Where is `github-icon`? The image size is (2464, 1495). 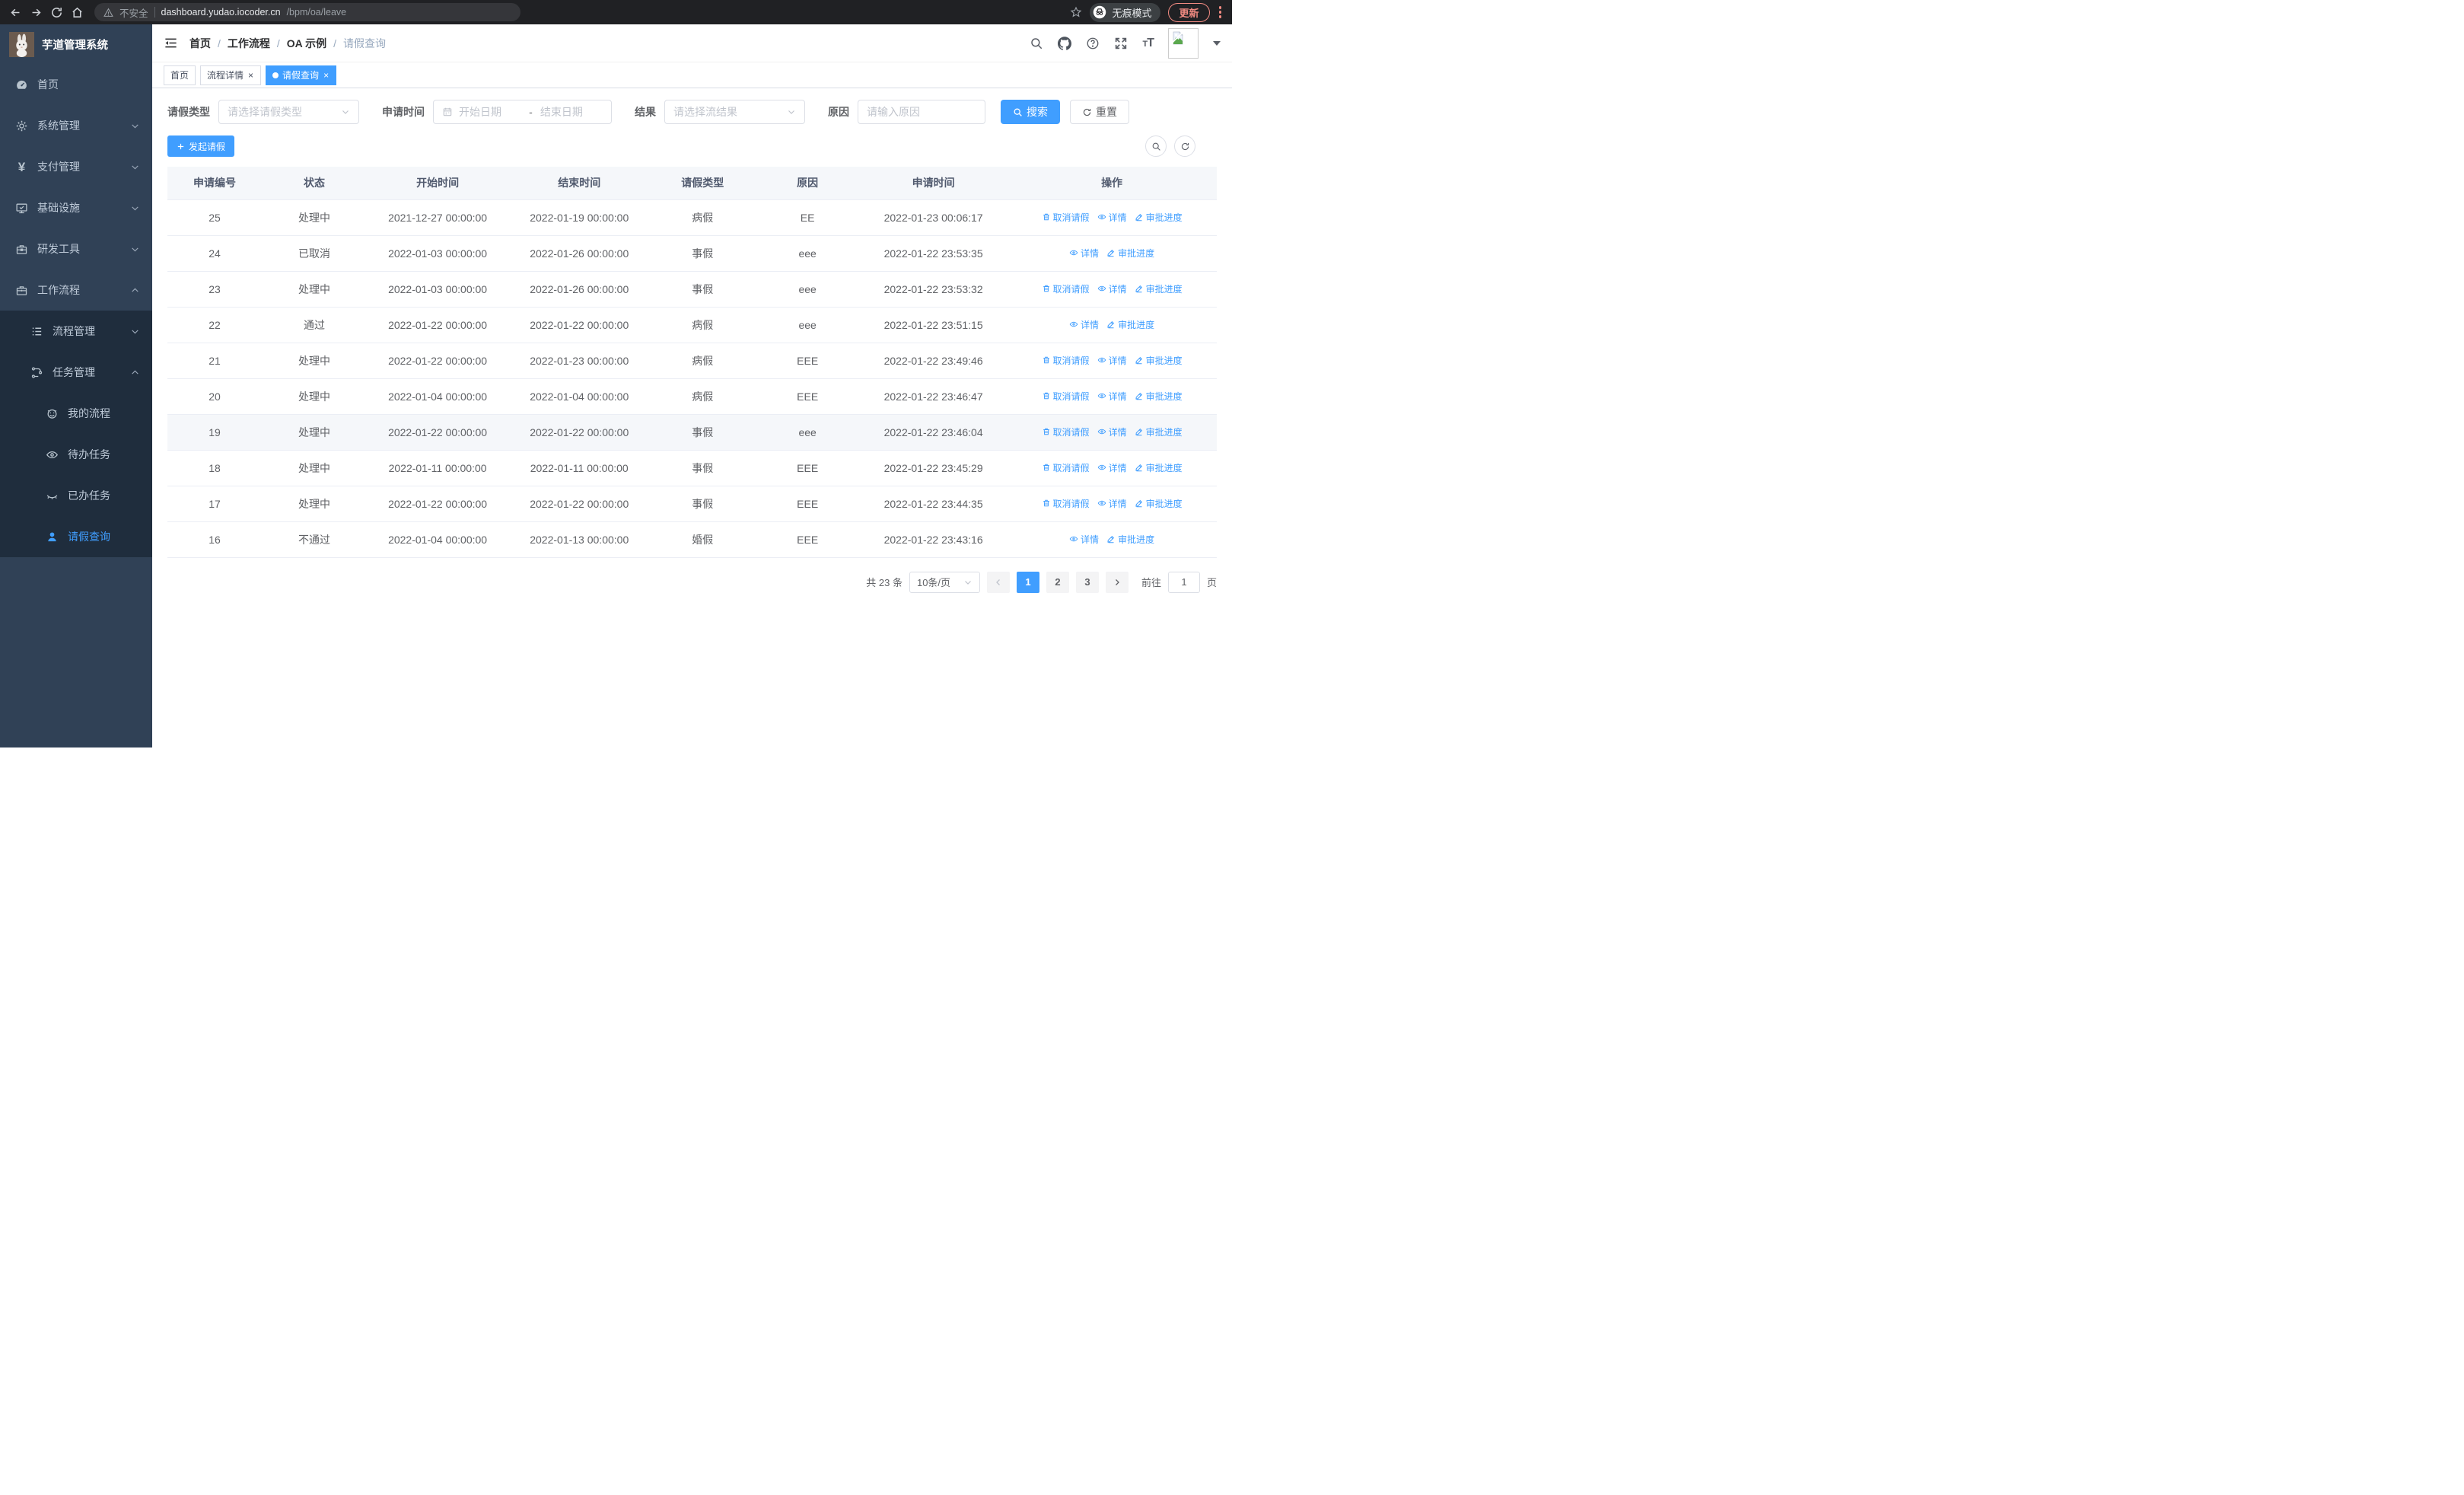 github-icon is located at coordinates (1065, 43).